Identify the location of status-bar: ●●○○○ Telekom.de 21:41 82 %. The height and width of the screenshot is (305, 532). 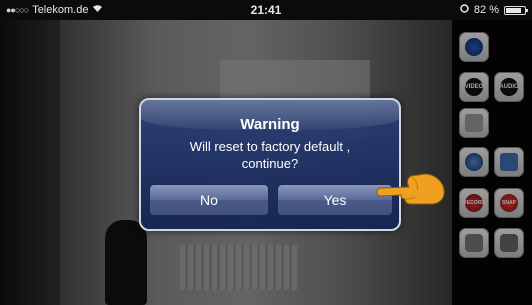
(266, 10).